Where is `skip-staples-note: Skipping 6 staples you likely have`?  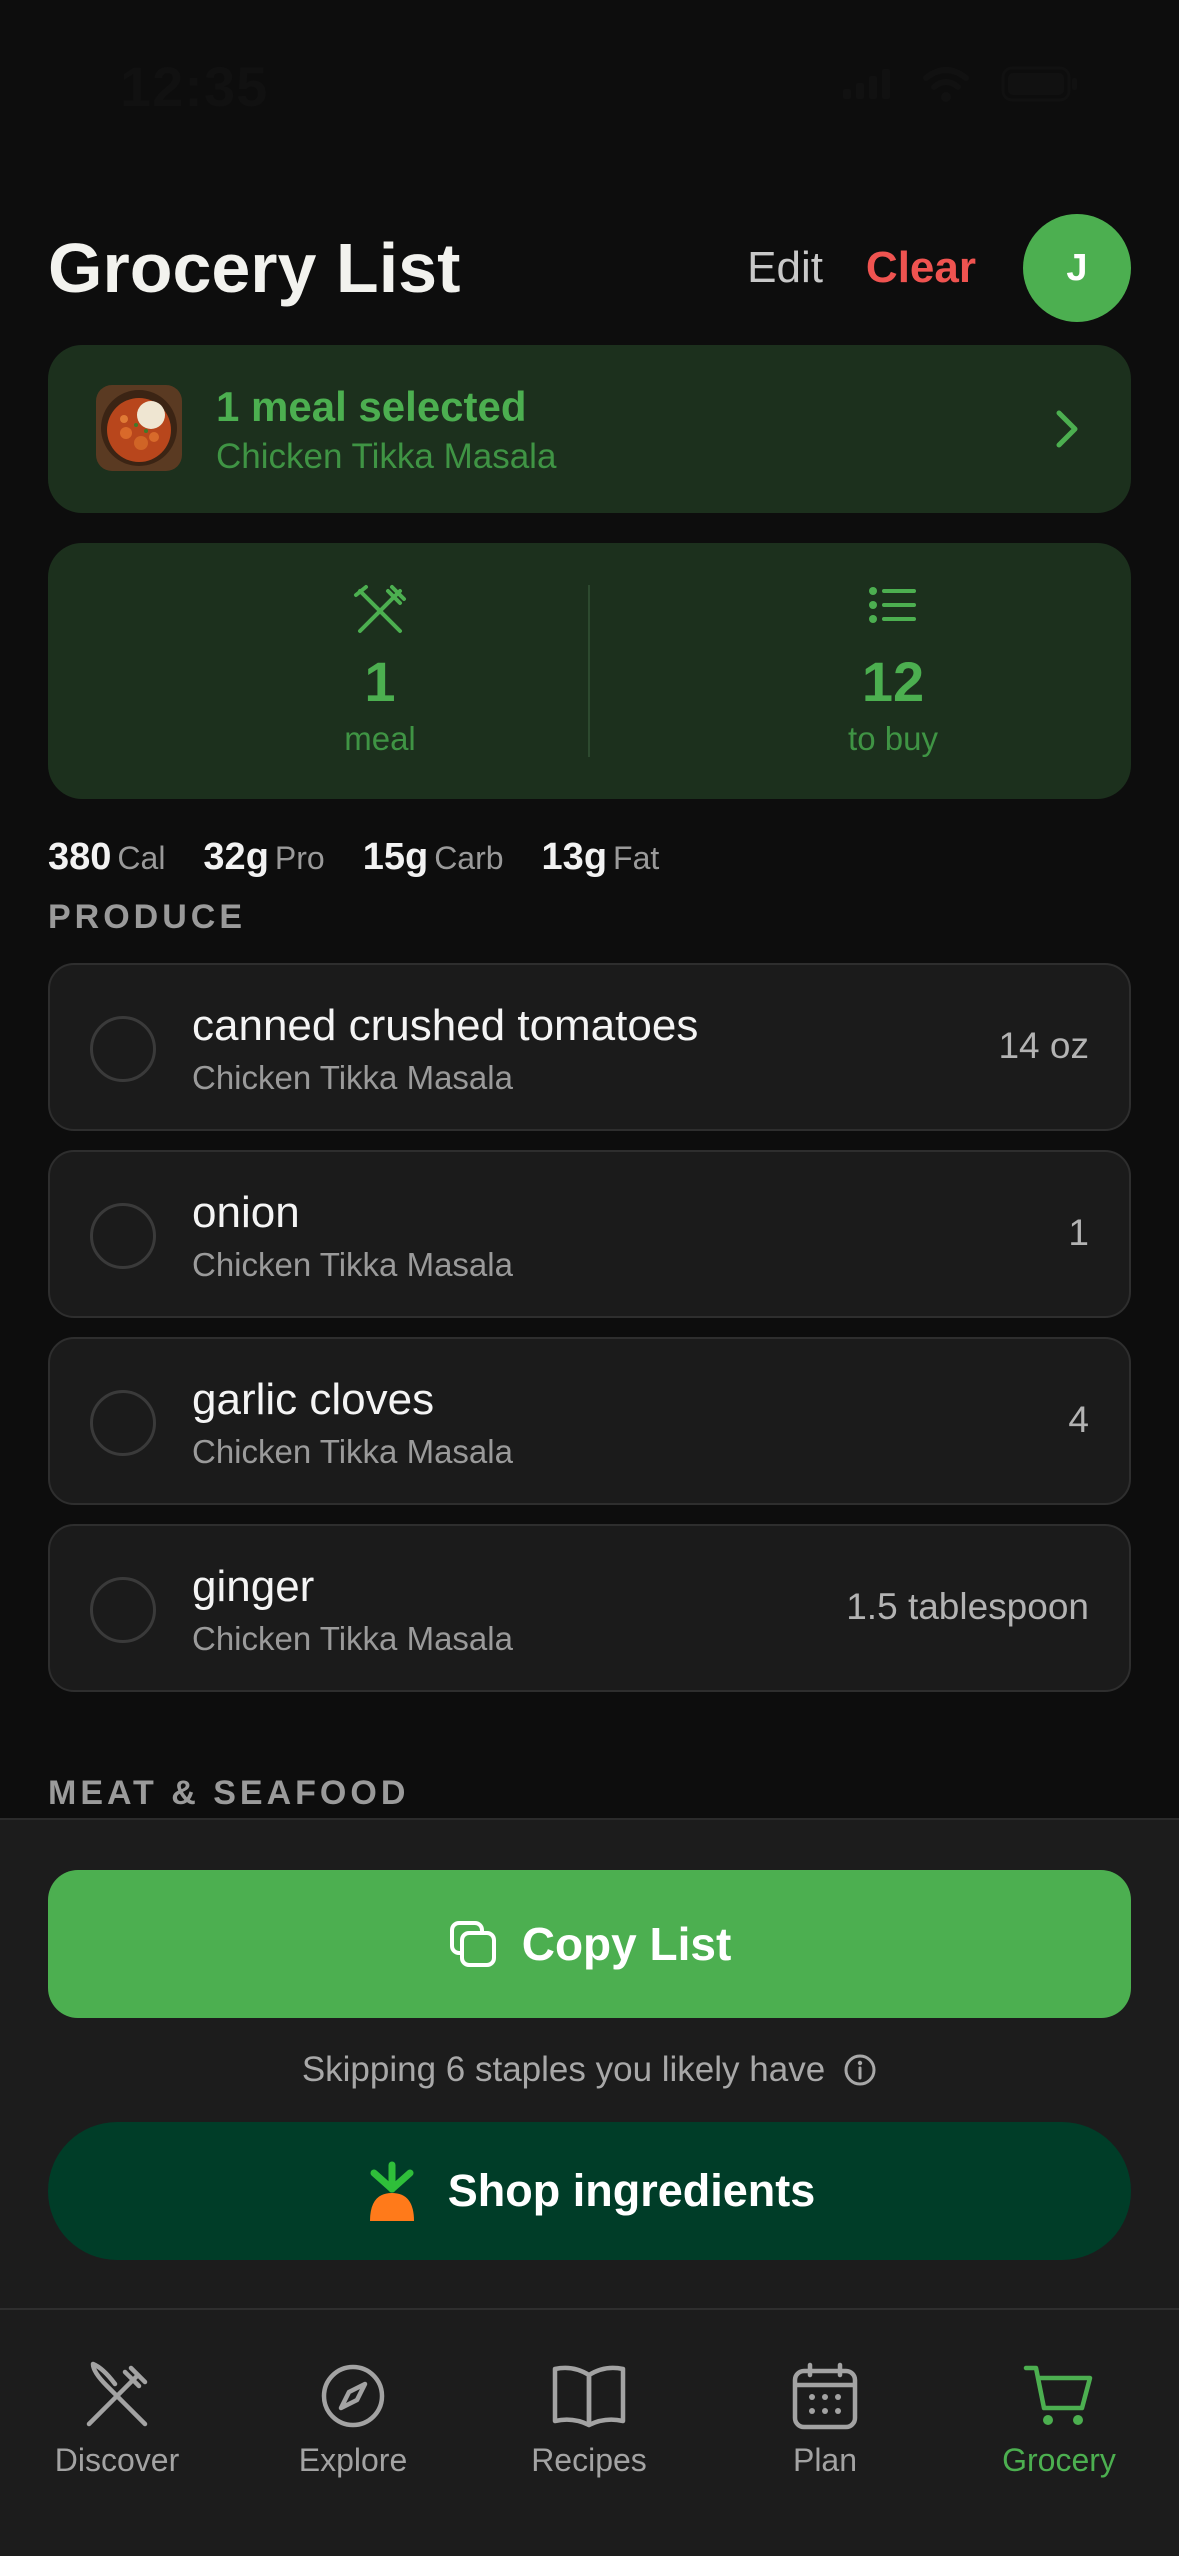 skip-staples-note: Skipping 6 staples you likely have is located at coordinates (589, 2070).